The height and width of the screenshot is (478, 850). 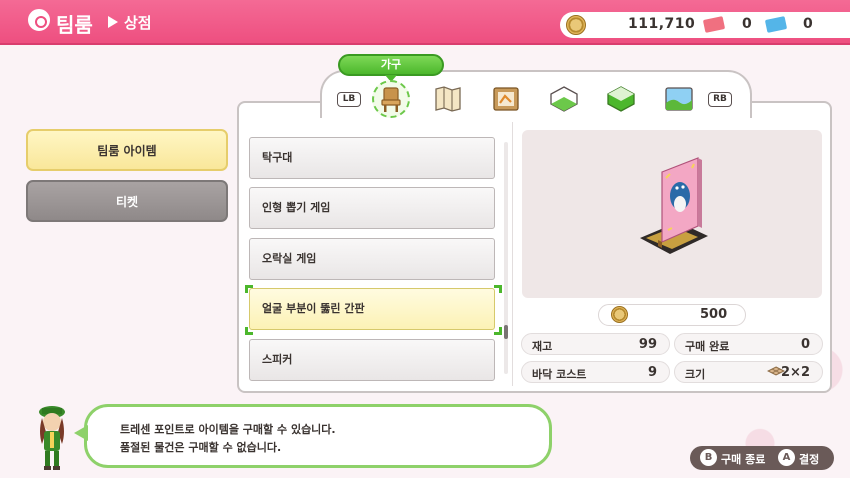 What do you see at coordinates (652, 372) in the screenshot?
I see `floor-cost-value: 9` at bounding box center [652, 372].